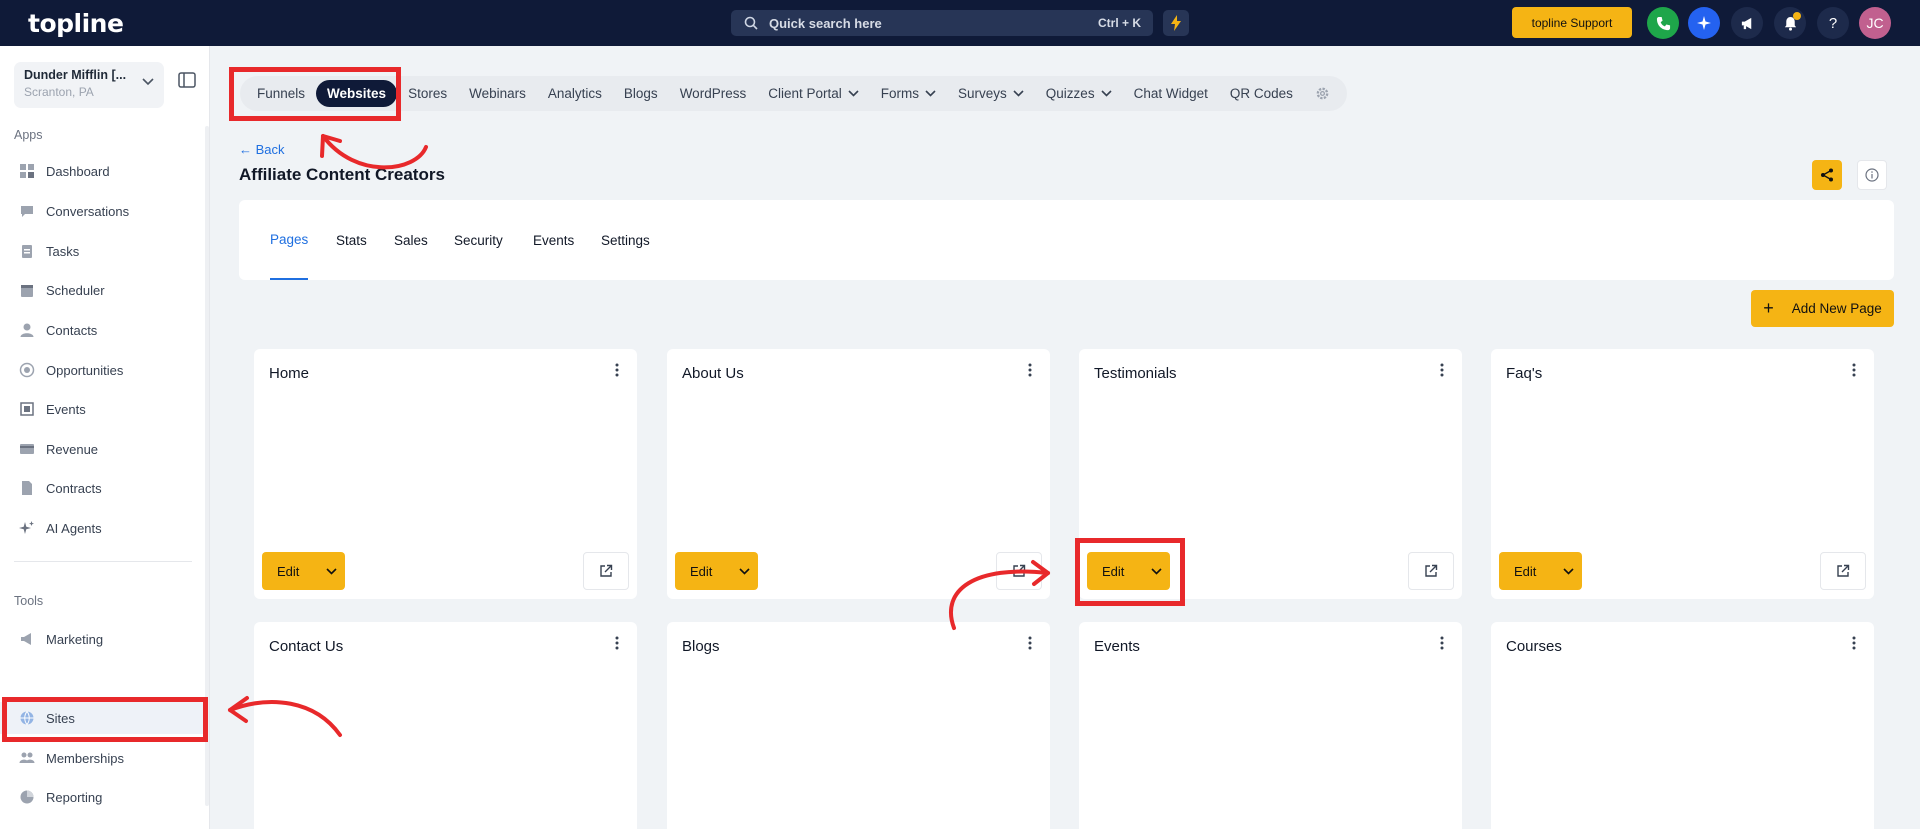  Describe the element at coordinates (641, 93) in the screenshot. I see `subnav-blogs: Blogs` at that location.